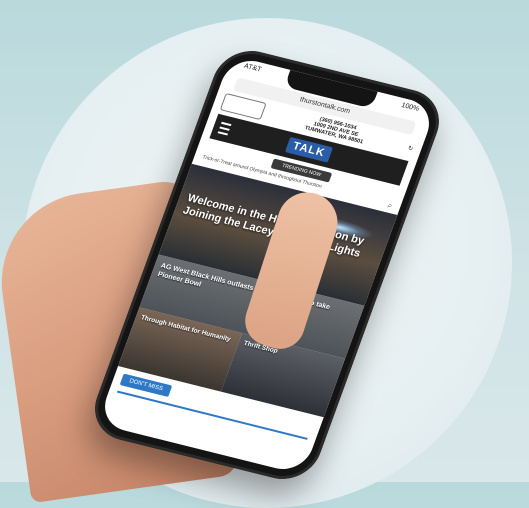  I want to click on hamburger-menu-icon, so click(224, 128).